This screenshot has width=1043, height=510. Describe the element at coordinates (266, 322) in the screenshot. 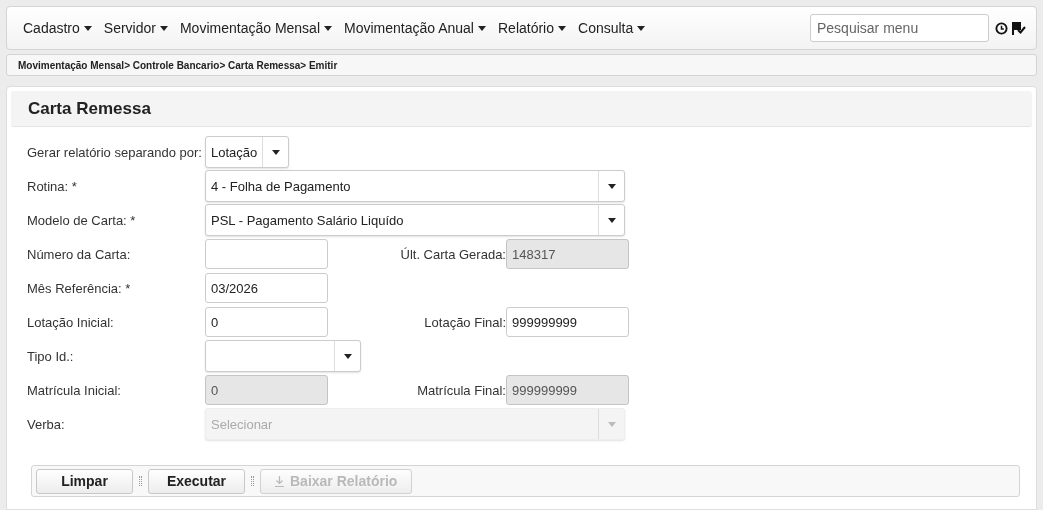

I see `text-field: 0` at that location.